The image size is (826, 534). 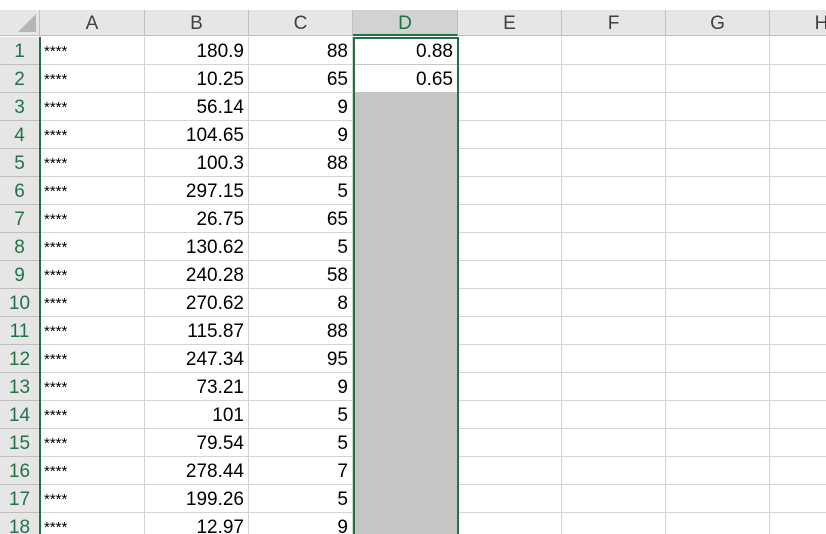 What do you see at coordinates (197, 303) in the screenshot?
I see `cell-b10: 270.62` at bounding box center [197, 303].